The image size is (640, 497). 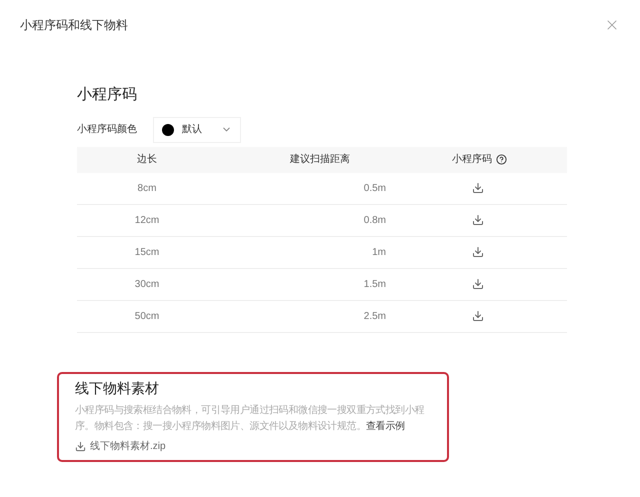 What do you see at coordinates (74, 25) in the screenshot?
I see `window-title: 小程序码和线下物料` at bounding box center [74, 25].